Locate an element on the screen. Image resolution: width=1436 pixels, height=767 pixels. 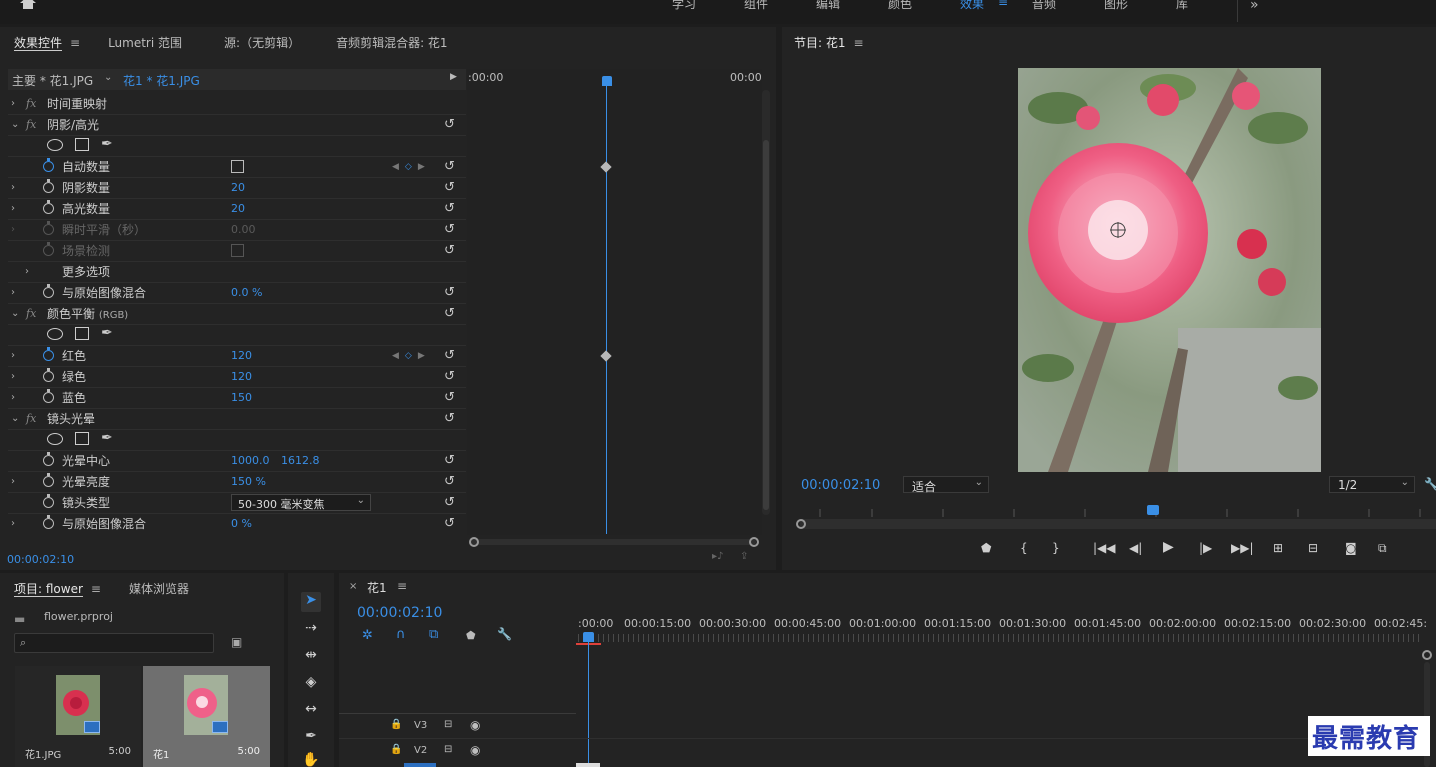
workspace-tab-color: 颜色 is located at coordinates (900, 6).